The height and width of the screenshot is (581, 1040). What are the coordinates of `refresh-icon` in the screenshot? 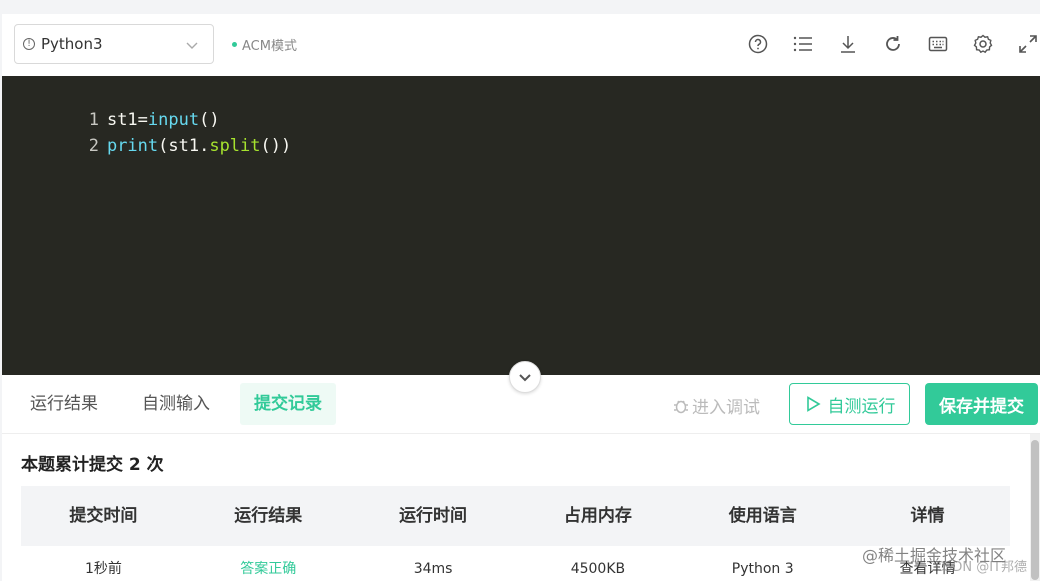 It's located at (893, 44).